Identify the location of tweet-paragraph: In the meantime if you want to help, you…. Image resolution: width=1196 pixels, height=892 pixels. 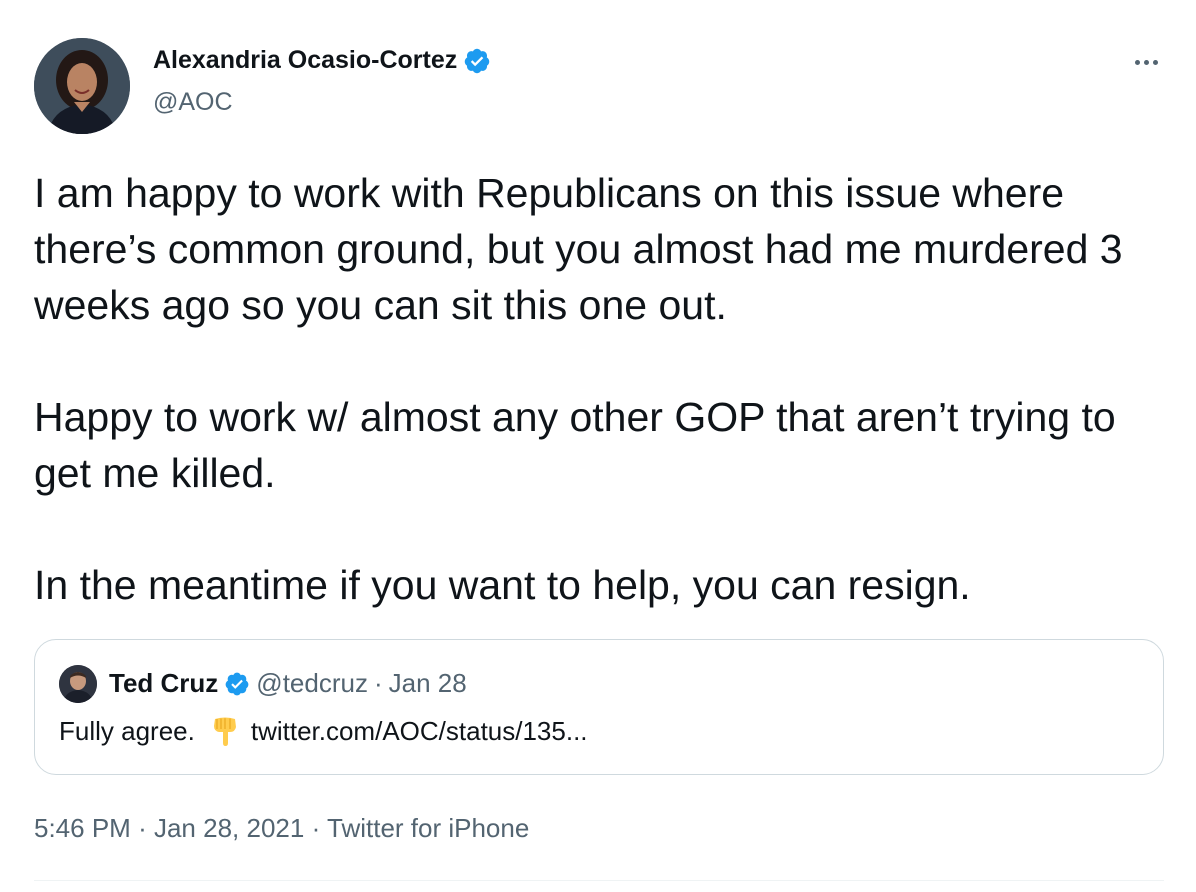
(502, 585).